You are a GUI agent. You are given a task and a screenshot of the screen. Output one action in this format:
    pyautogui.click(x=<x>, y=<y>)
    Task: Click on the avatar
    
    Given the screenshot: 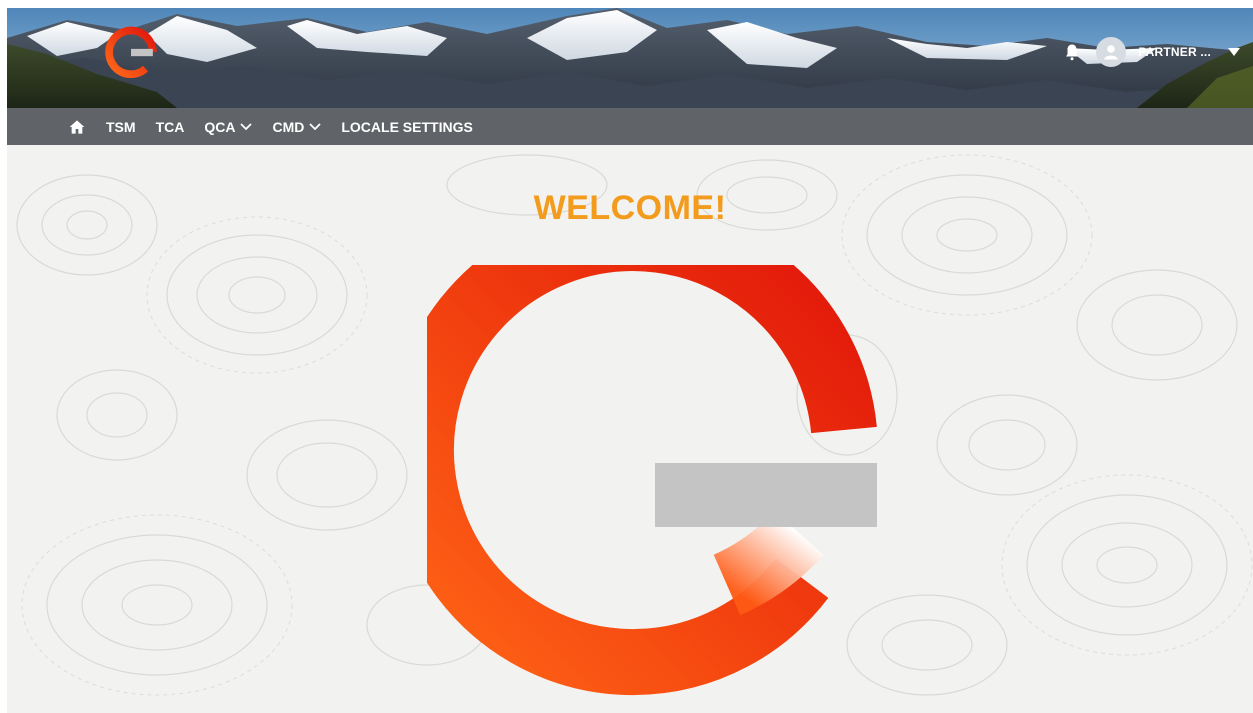 What is the action you would take?
    pyautogui.click(x=1111, y=52)
    